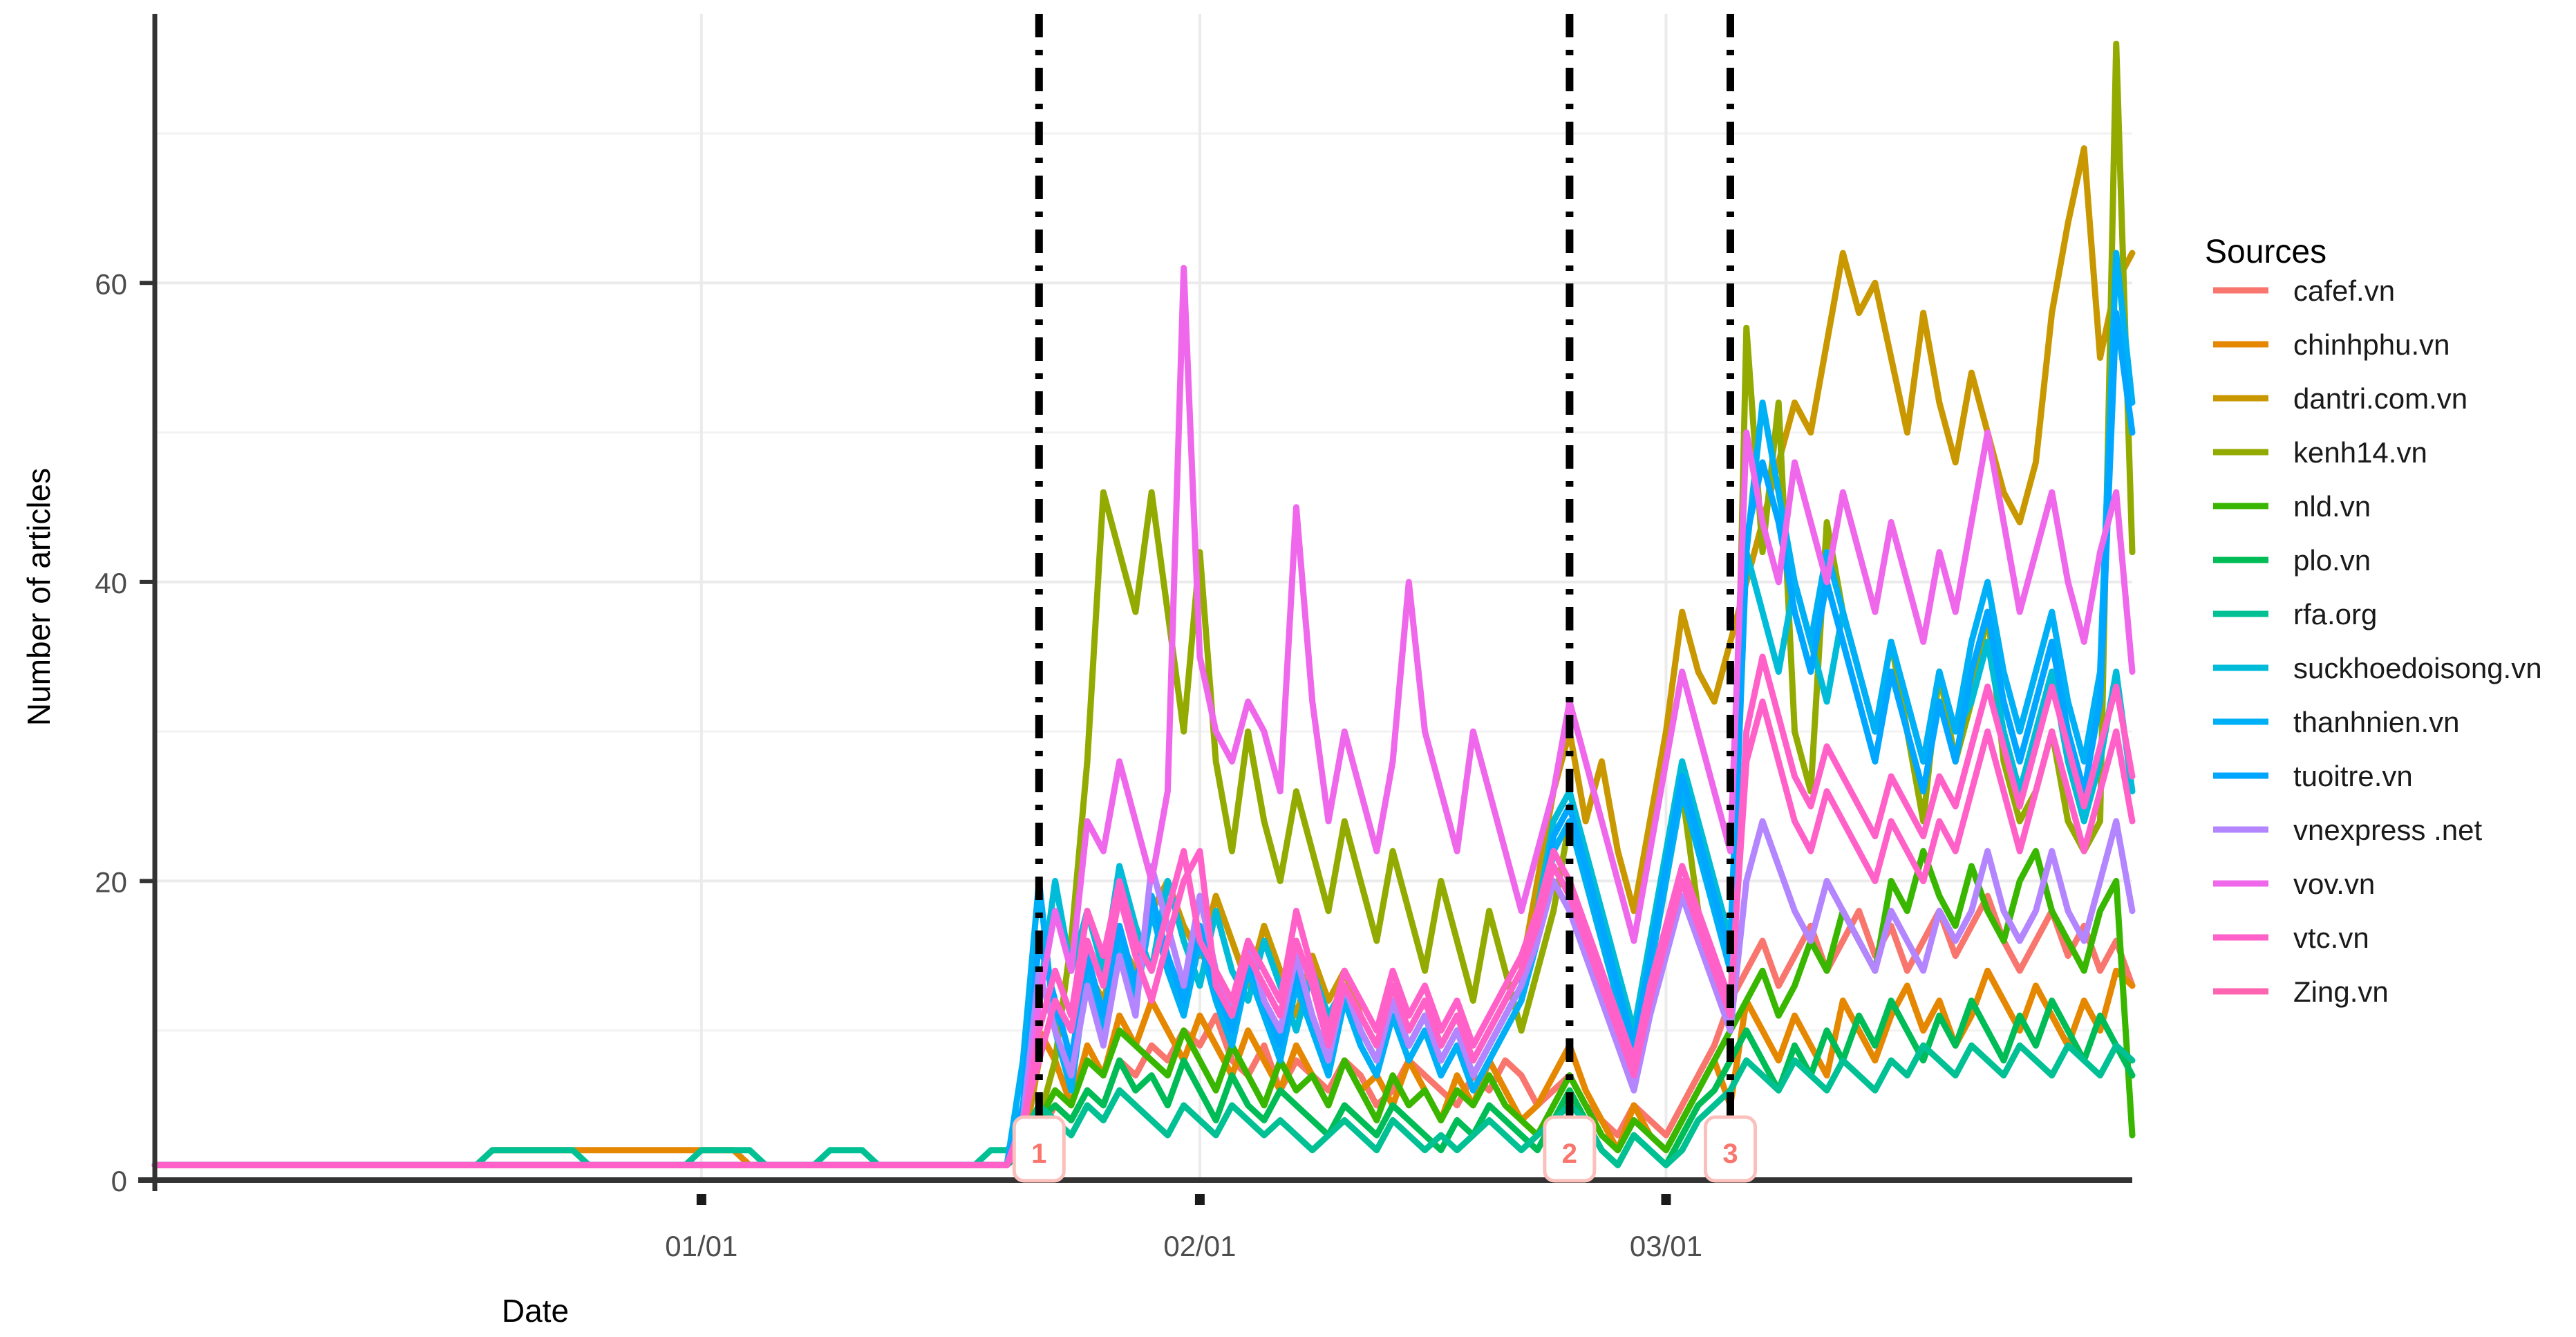 The image size is (2576, 1337). What do you see at coordinates (701, 1246) in the screenshot?
I see `x-tick-label: 01/01` at bounding box center [701, 1246].